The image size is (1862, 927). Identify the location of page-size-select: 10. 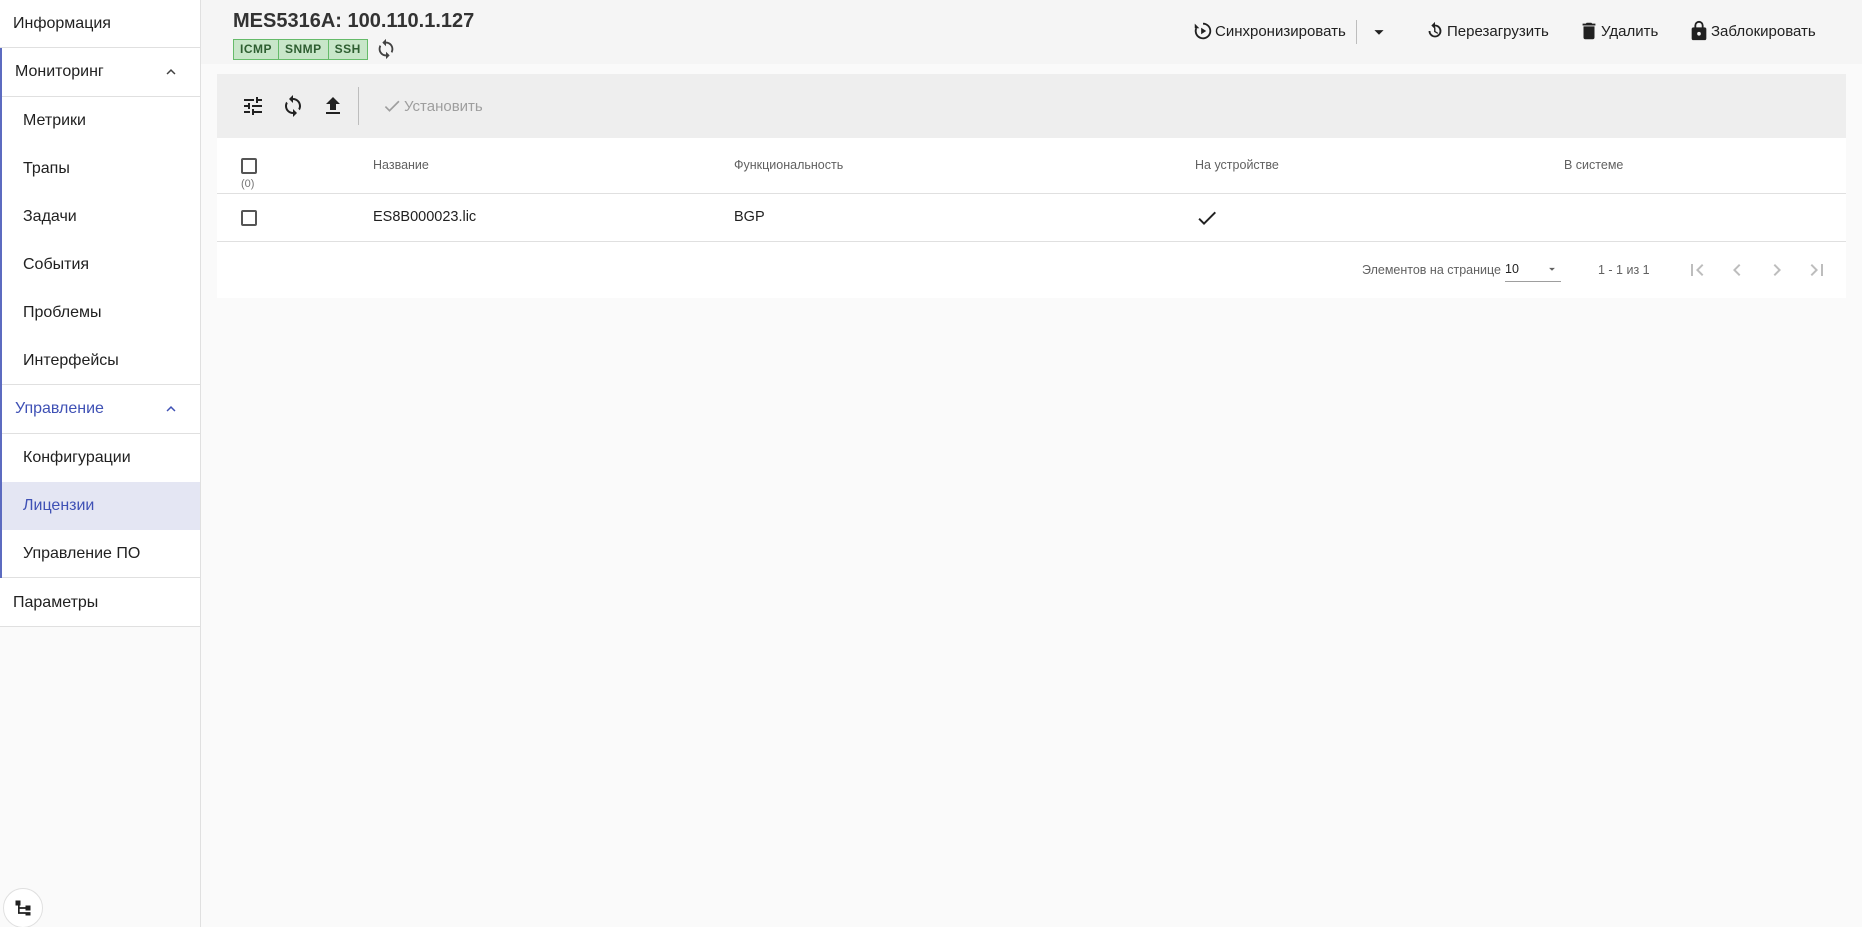
(1533, 269).